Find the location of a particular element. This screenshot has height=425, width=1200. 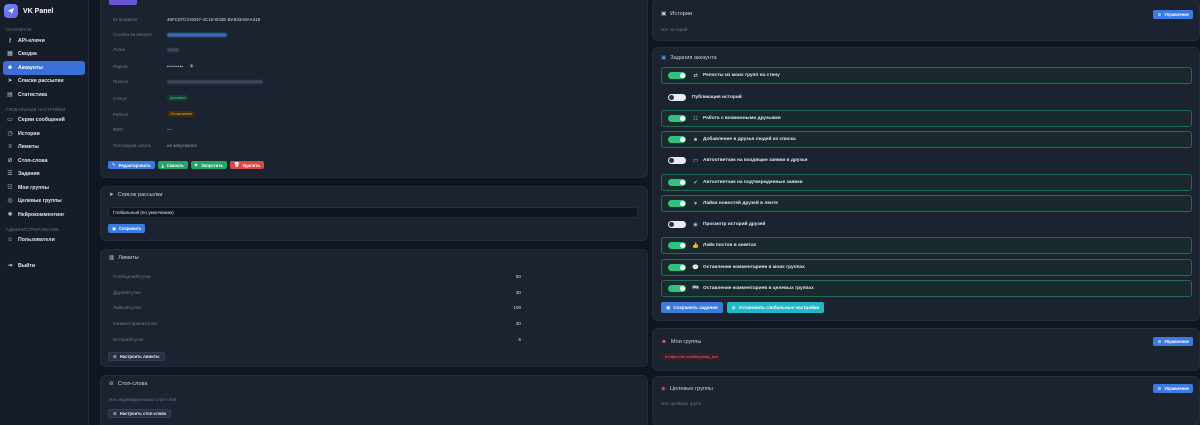

task-row: 💬 Оставление комментариев в моих группах is located at coordinates (926, 267).